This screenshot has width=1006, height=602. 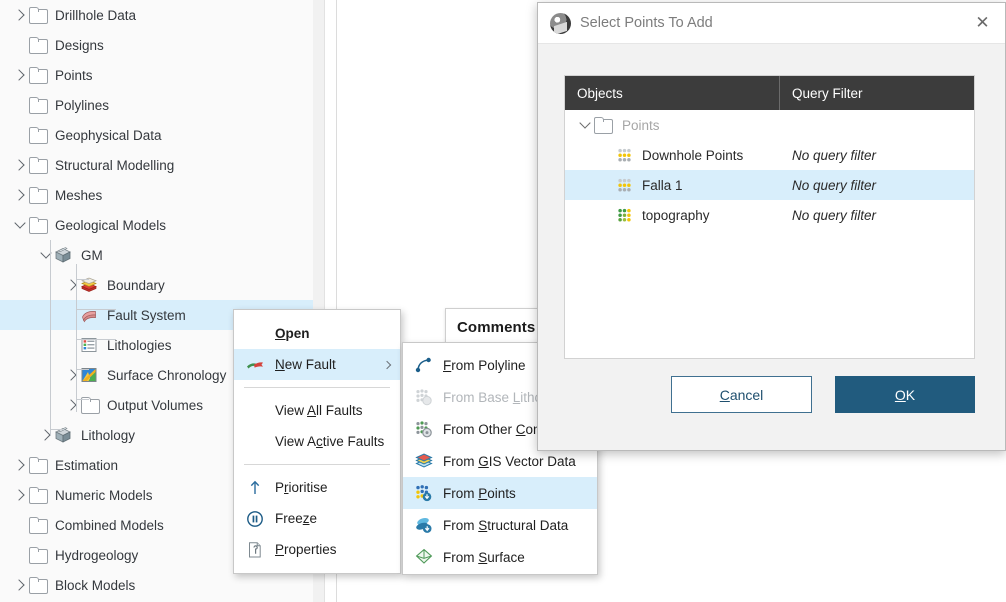 I want to click on row-label: topography, so click(x=676, y=215).